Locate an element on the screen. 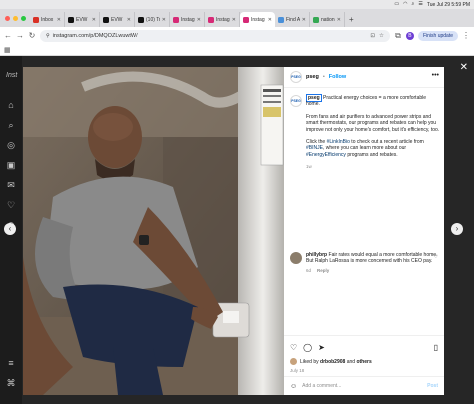  caption-age: 1w is located at coordinates (373, 167).